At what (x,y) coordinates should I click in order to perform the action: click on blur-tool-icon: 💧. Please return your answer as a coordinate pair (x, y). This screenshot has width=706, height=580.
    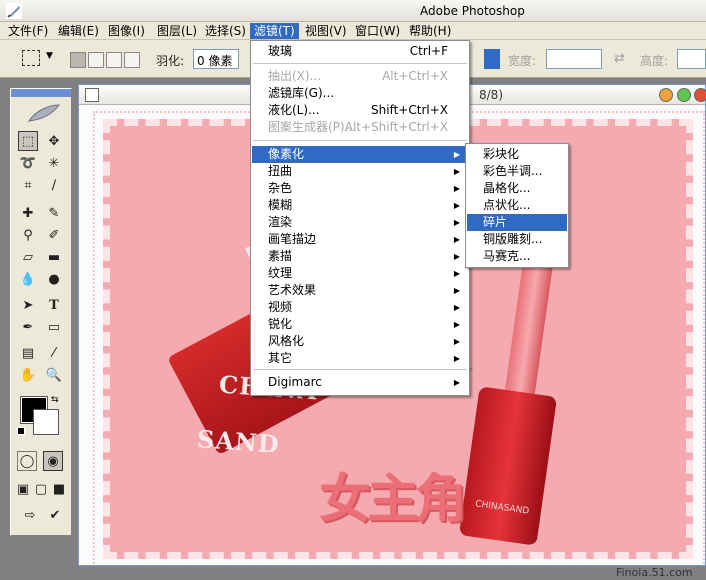
    Looking at the image, I should click on (28, 279).